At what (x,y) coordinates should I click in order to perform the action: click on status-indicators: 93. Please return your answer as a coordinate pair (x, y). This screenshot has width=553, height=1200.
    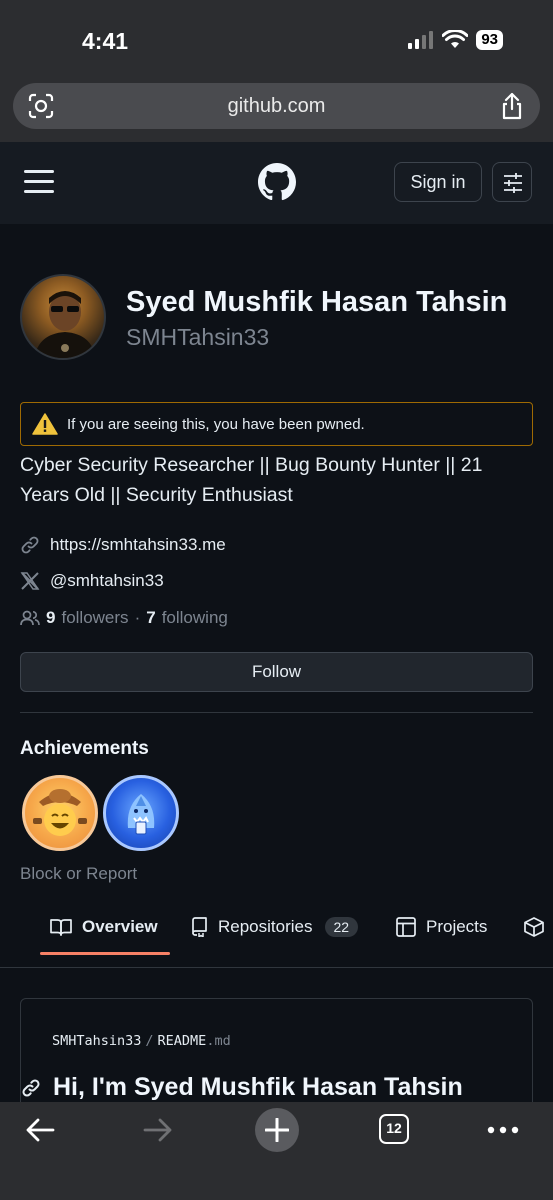
    Looking at the image, I should click on (455, 40).